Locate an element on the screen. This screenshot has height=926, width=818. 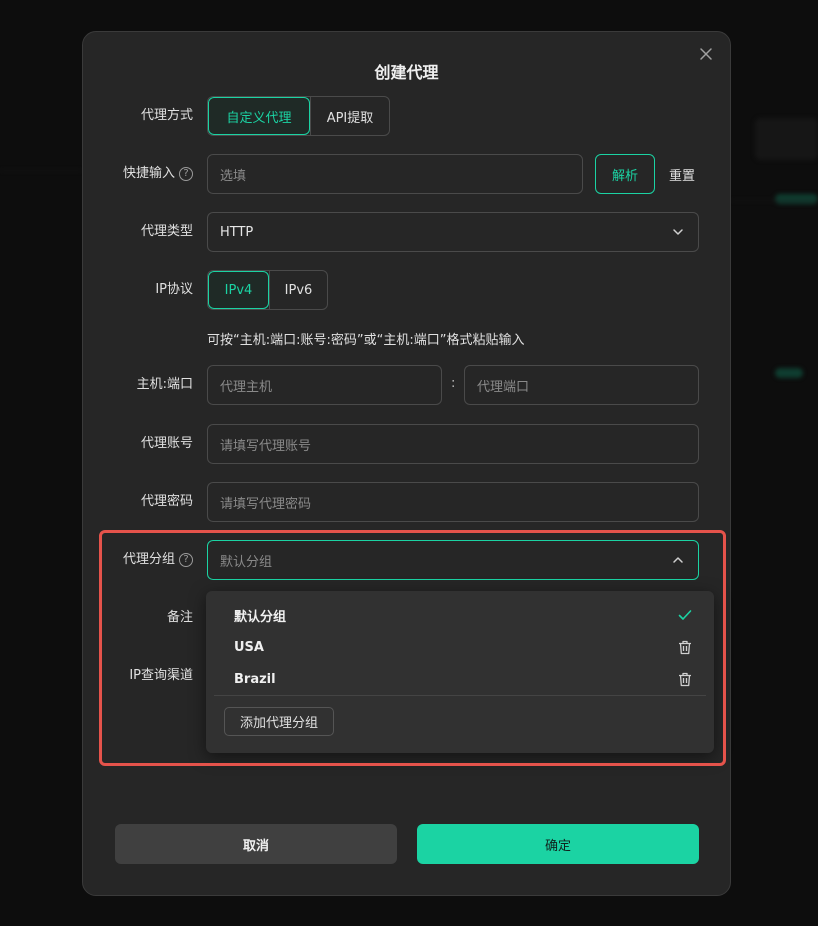
ipv4-option: IPv4 is located at coordinates (238, 290).